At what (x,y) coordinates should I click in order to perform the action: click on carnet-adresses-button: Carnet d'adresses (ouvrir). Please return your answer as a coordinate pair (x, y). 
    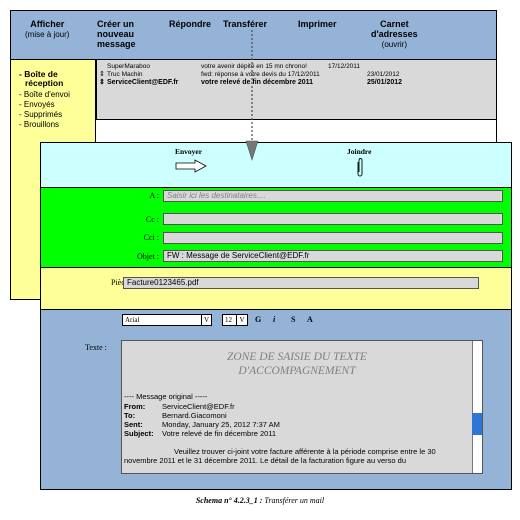
    Looking at the image, I should click on (394, 34).